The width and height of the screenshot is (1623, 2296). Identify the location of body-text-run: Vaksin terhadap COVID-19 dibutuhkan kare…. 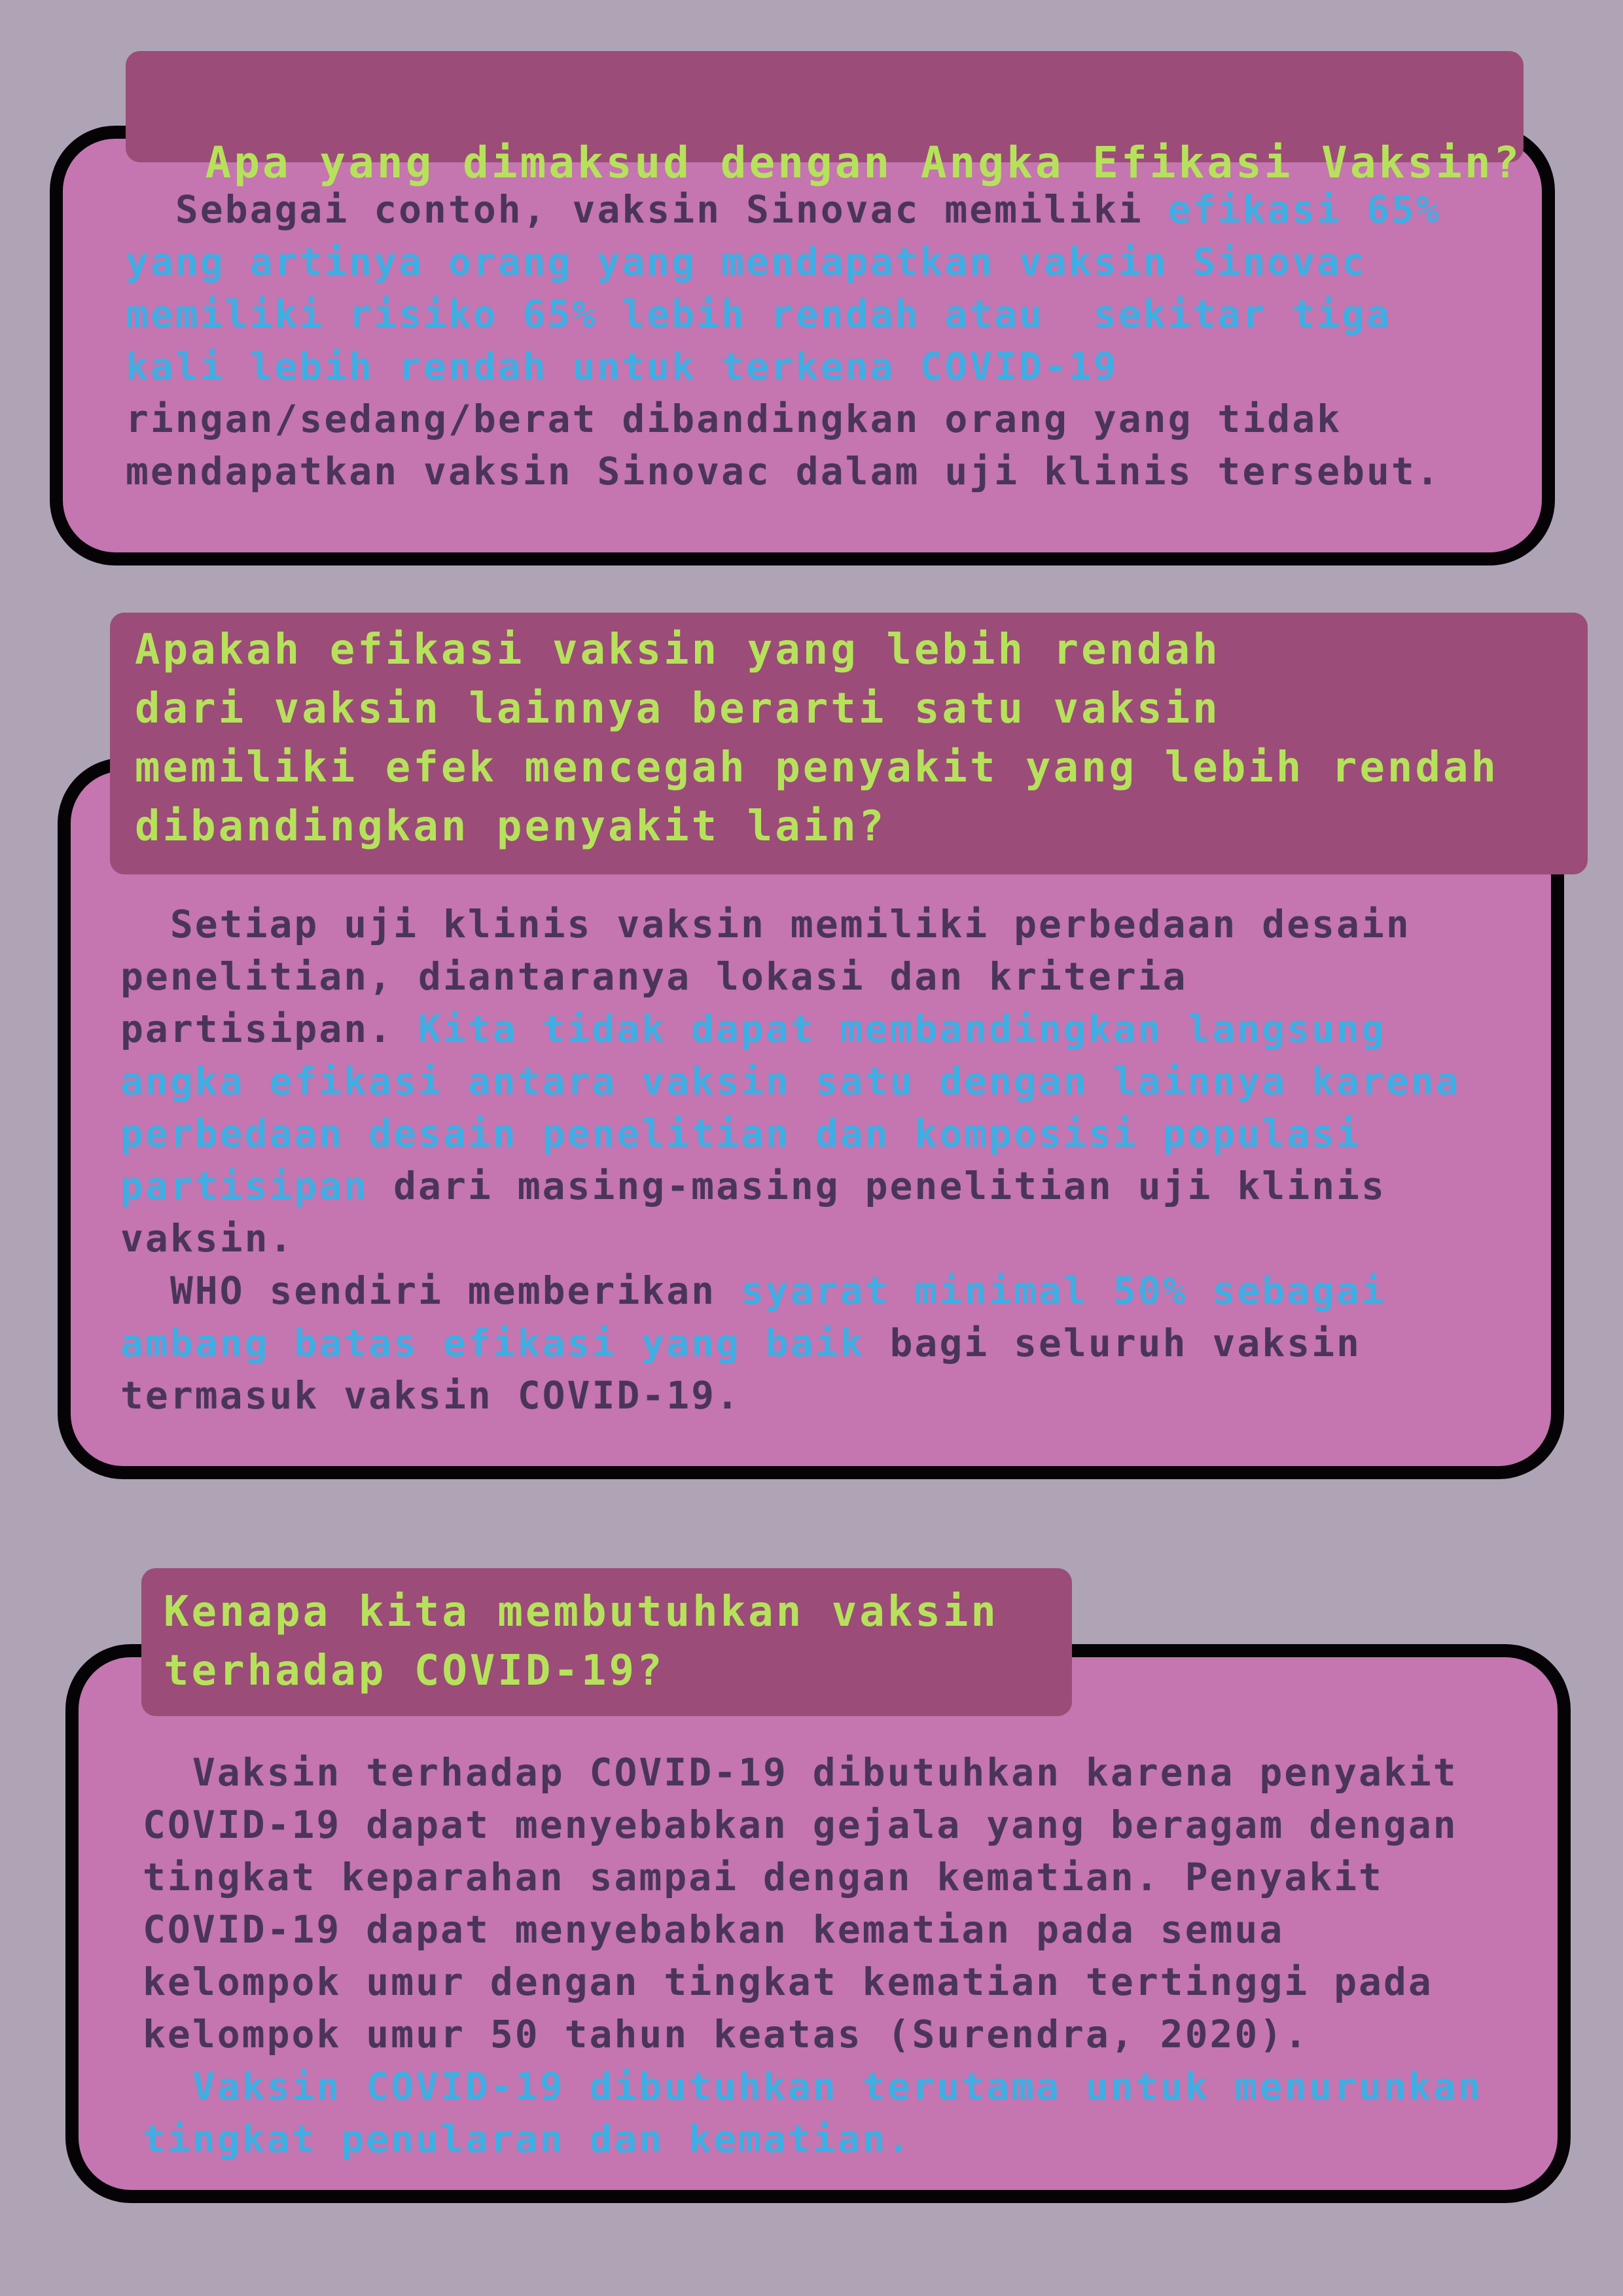
(801, 1772).